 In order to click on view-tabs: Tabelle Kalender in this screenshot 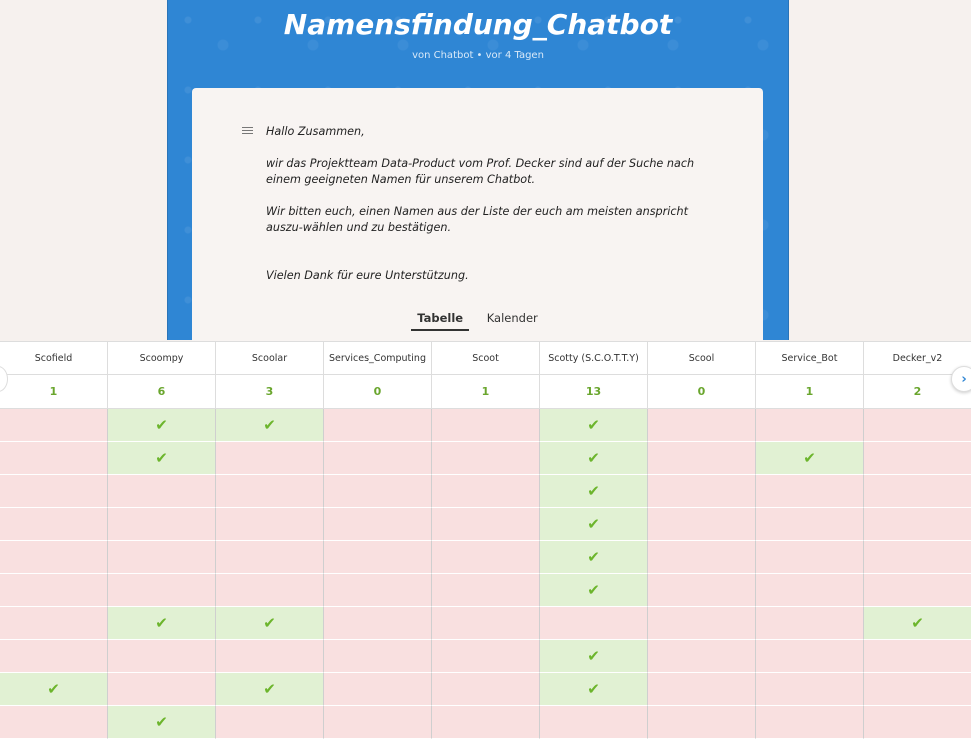, I will do `click(477, 321)`.